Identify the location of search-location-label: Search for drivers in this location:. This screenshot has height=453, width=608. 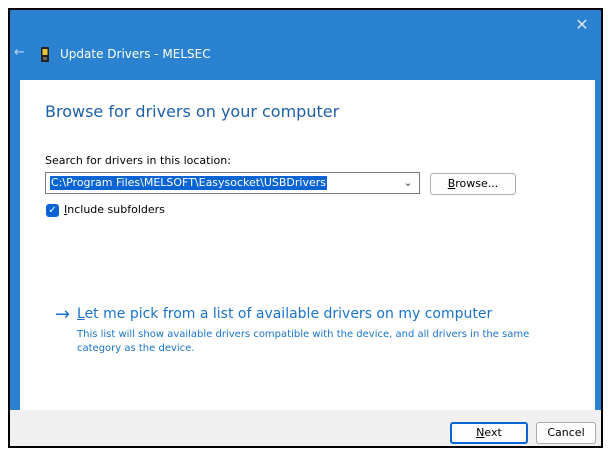
(138, 160).